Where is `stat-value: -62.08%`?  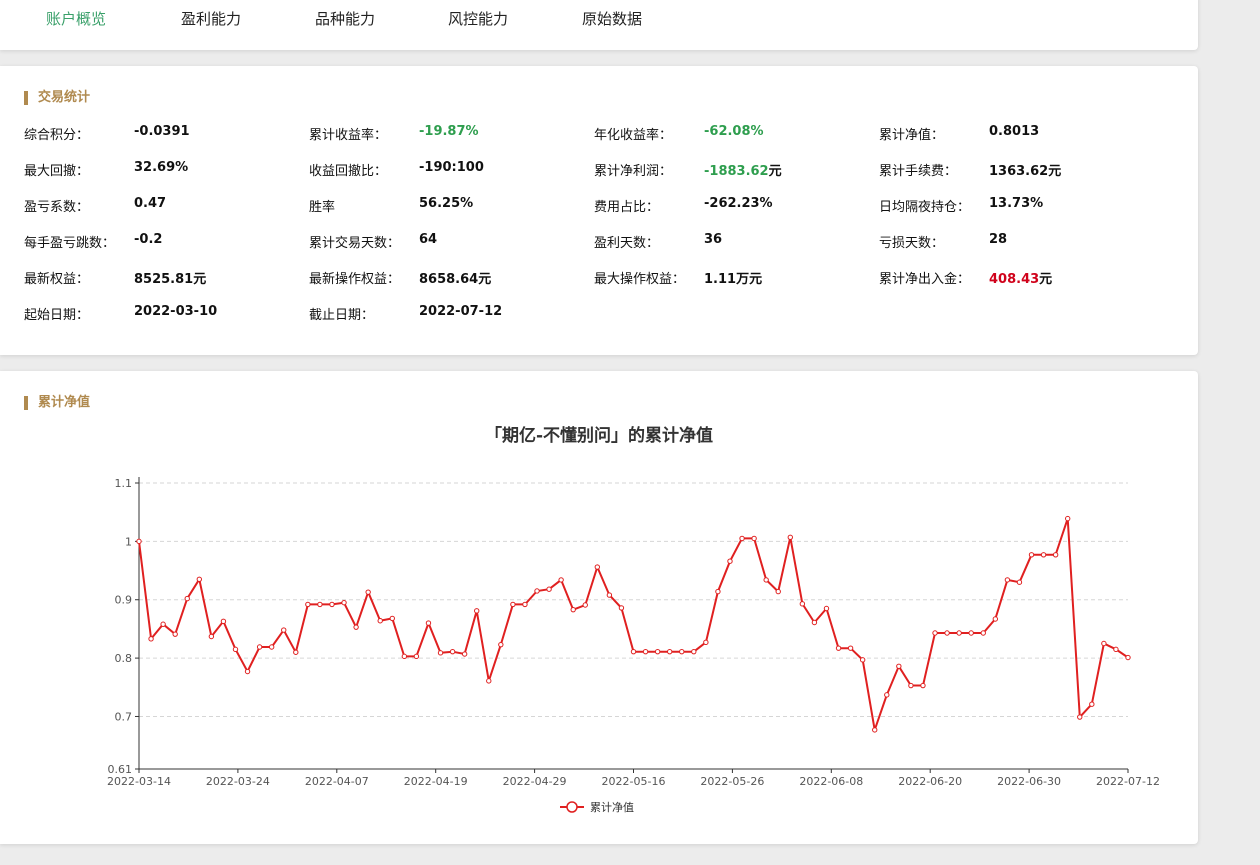 stat-value: -62.08% is located at coordinates (734, 131).